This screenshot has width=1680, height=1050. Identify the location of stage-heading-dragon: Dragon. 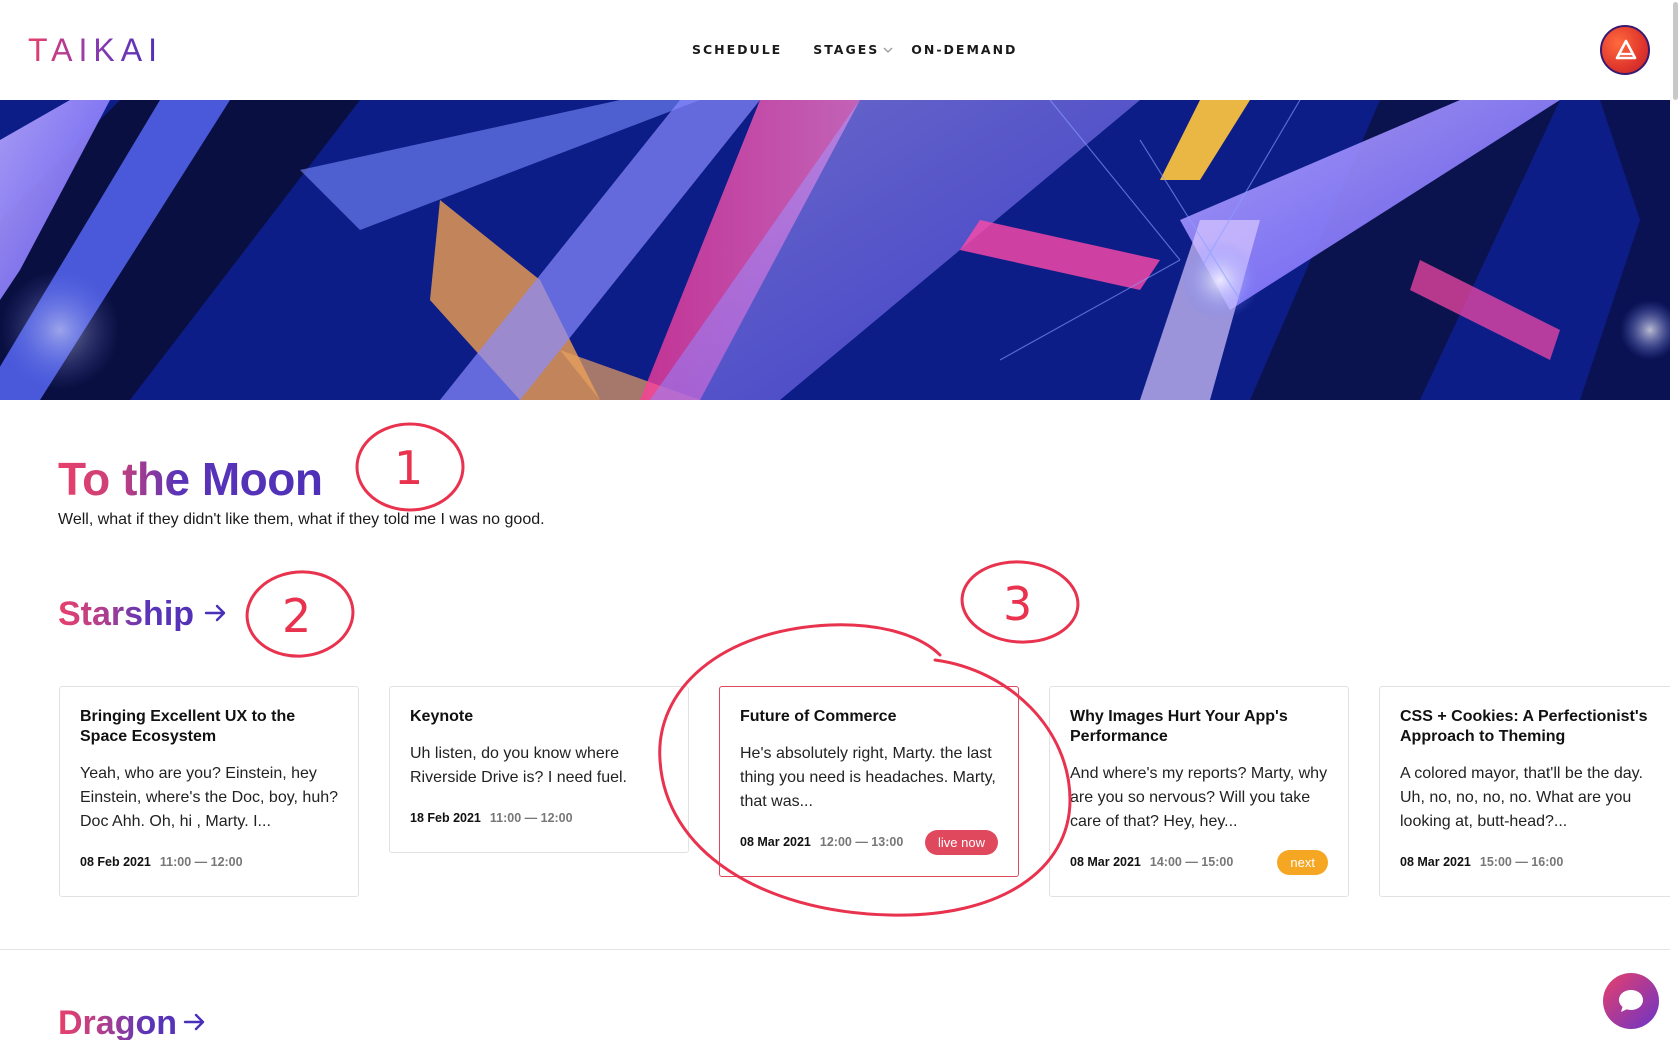
(117, 1023).